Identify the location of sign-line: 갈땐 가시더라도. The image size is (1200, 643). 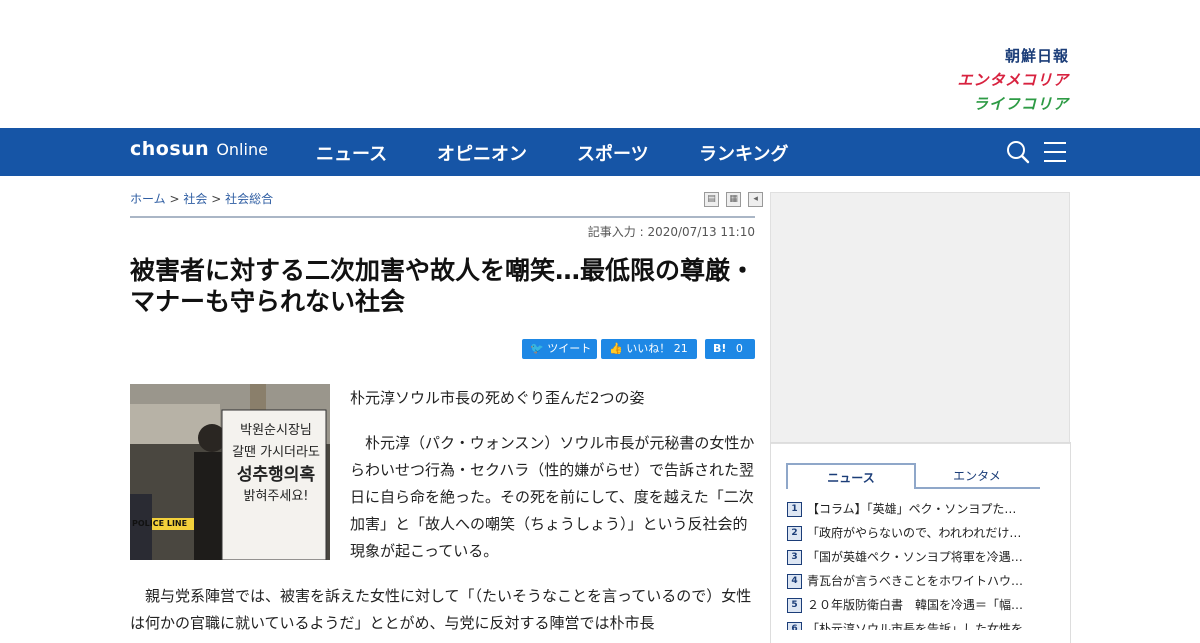
(276, 452).